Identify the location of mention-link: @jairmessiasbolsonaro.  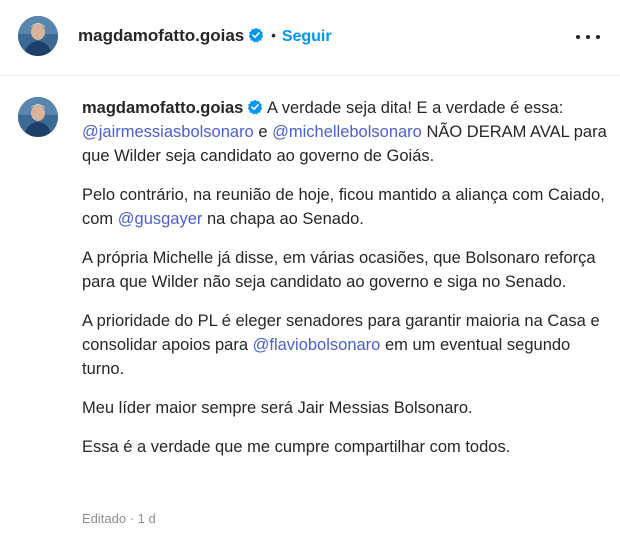
(168, 132).